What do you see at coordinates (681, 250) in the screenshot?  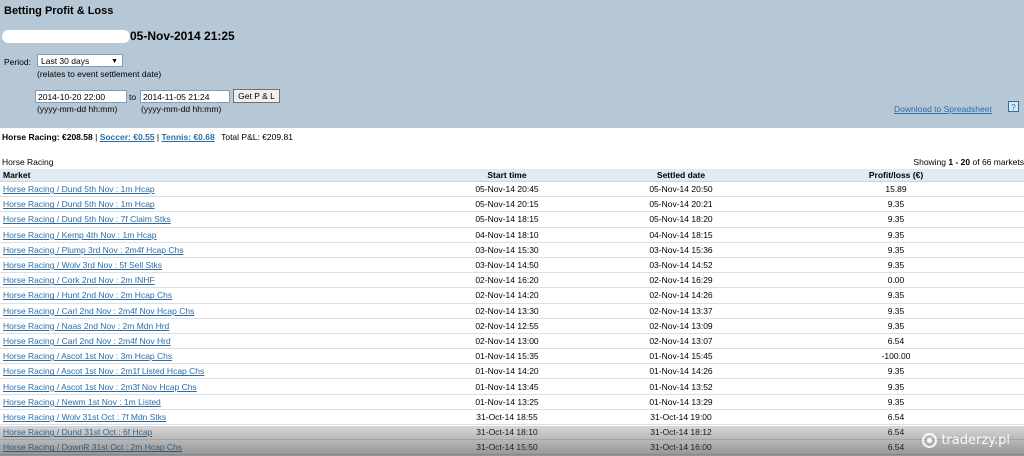 I see `settled-date-cell: 03-Nov-14 15:36` at bounding box center [681, 250].